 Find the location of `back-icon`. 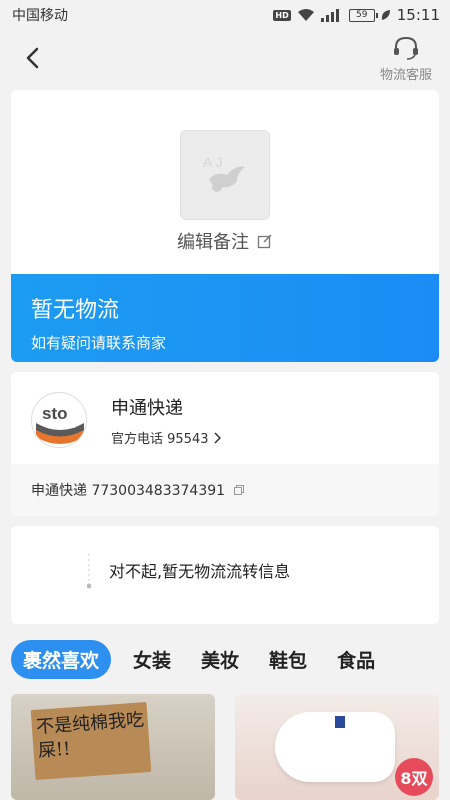

back-icon is located at coordinates (34, 58).